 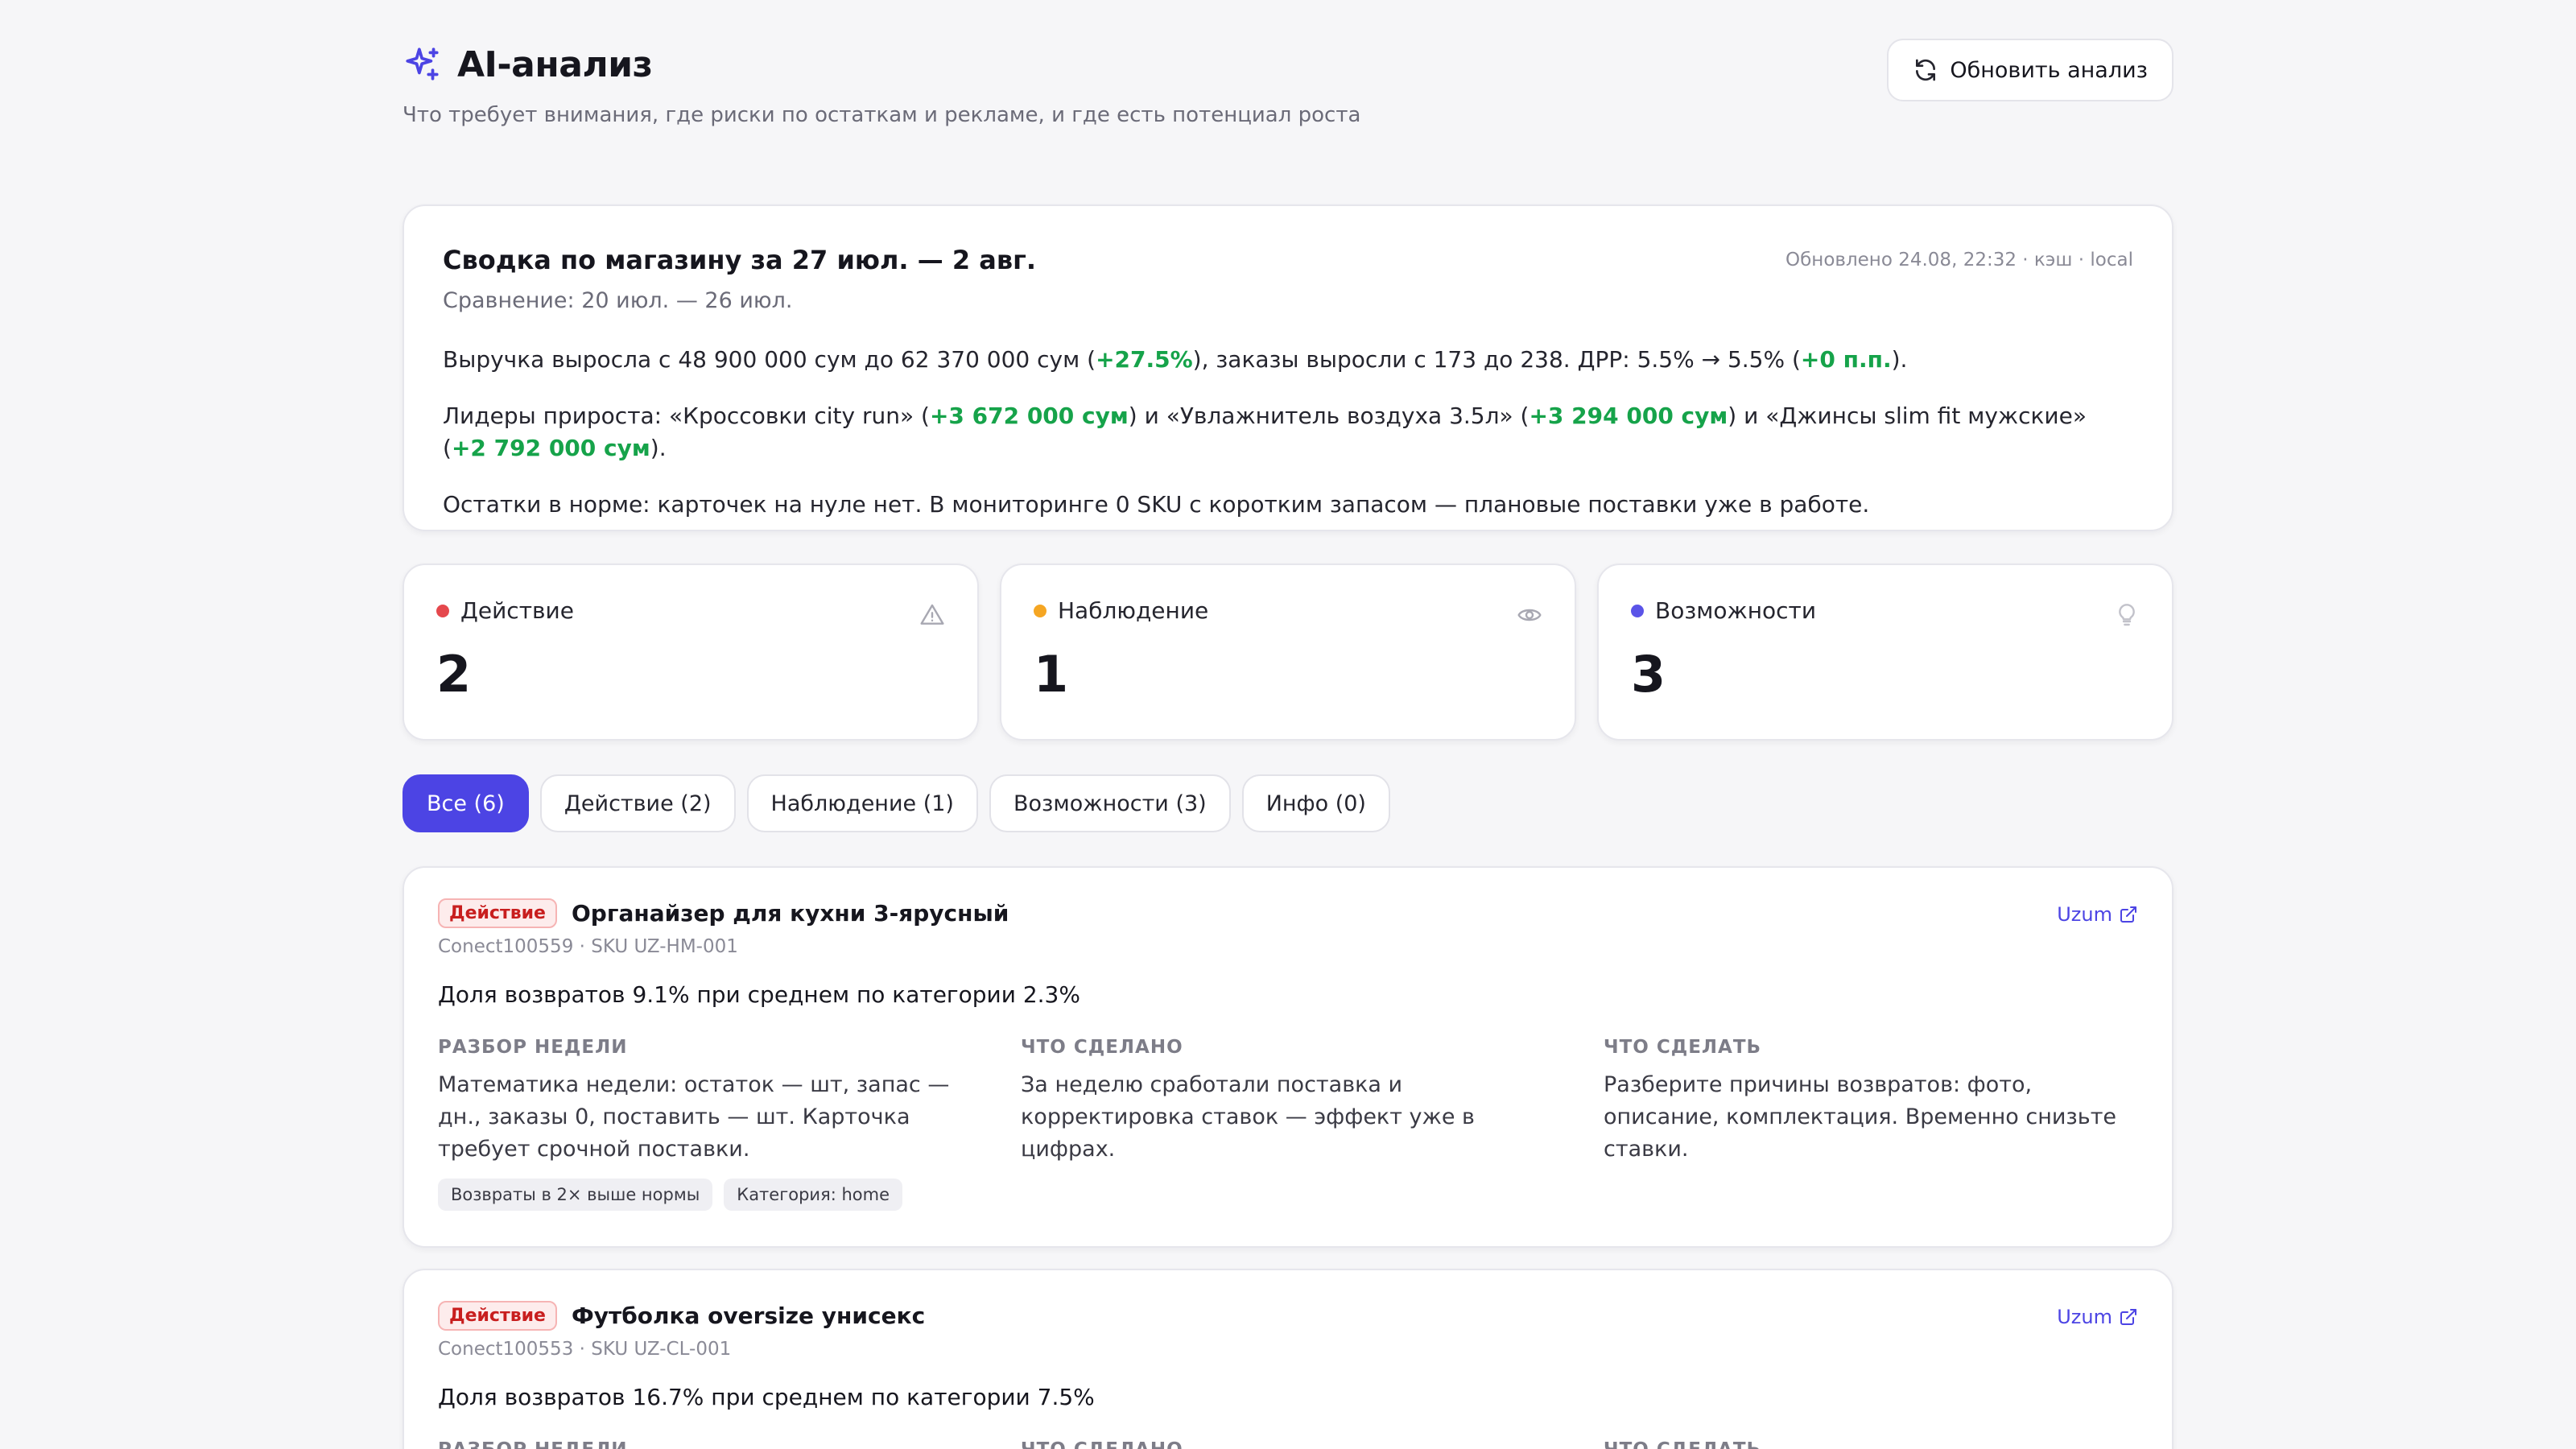 I want to click on insight-title: Футболка oversize унисекс, so click(x=748, y=1315).